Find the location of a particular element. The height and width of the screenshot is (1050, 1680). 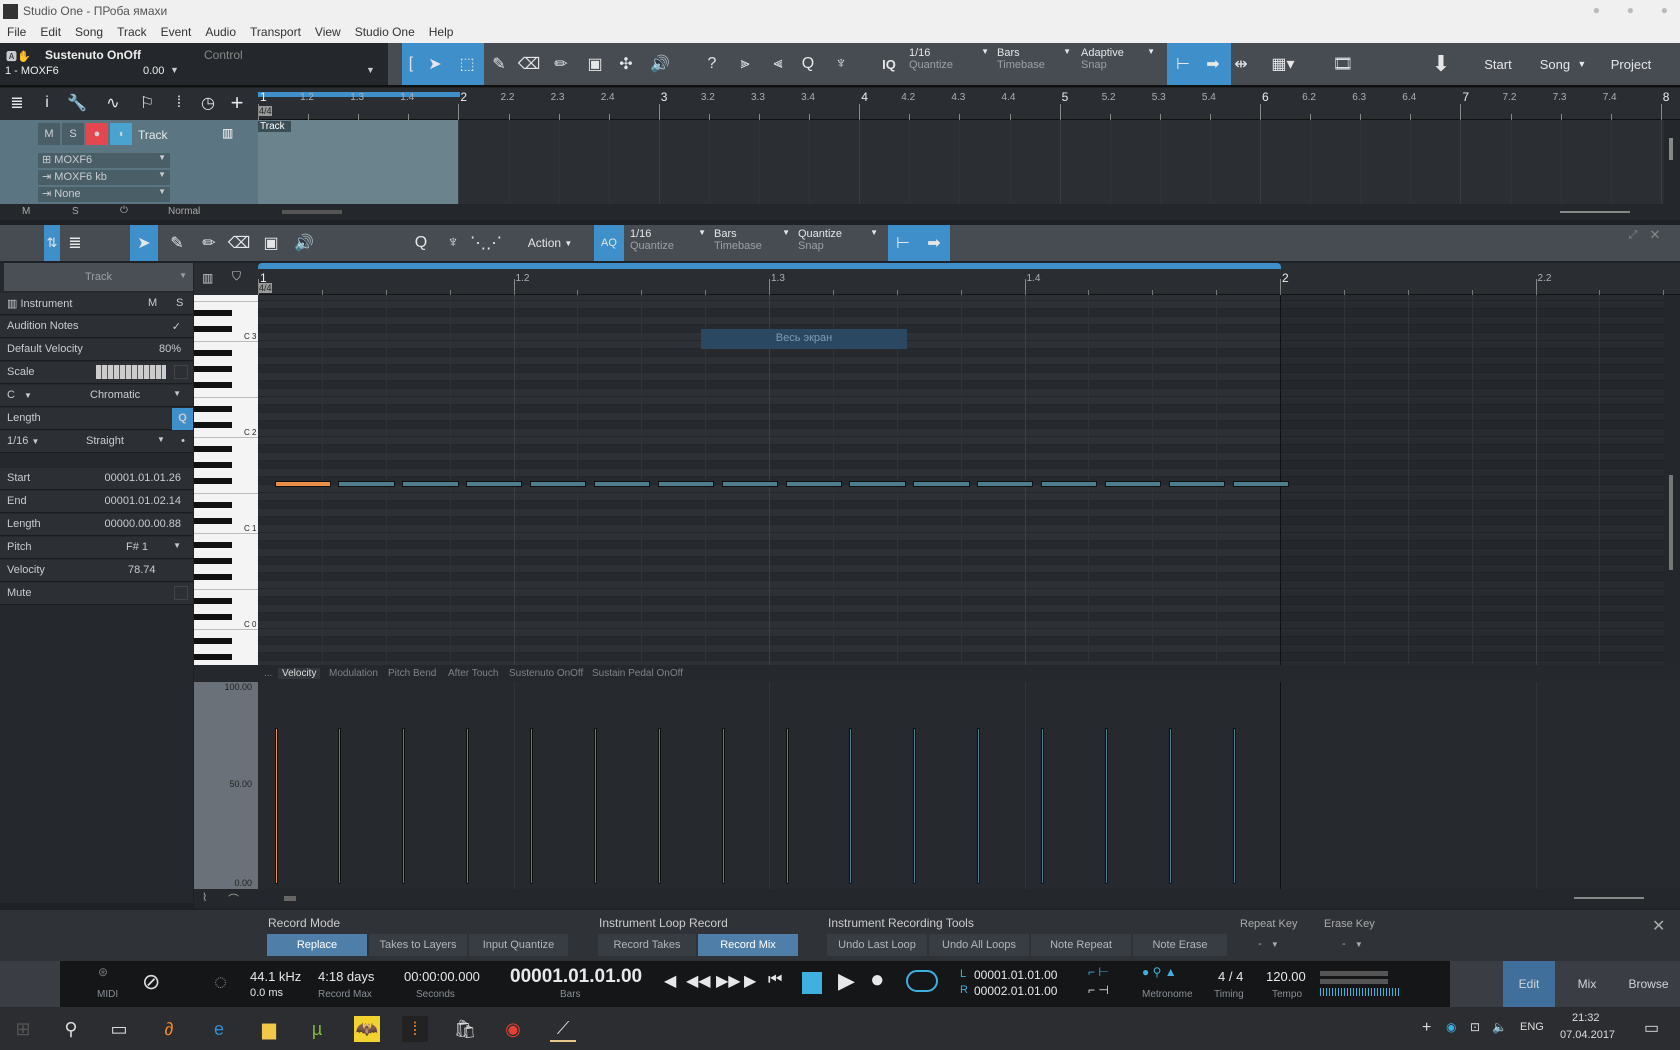

task-view-icon: ▭ is located at coordinates (119, 1029).